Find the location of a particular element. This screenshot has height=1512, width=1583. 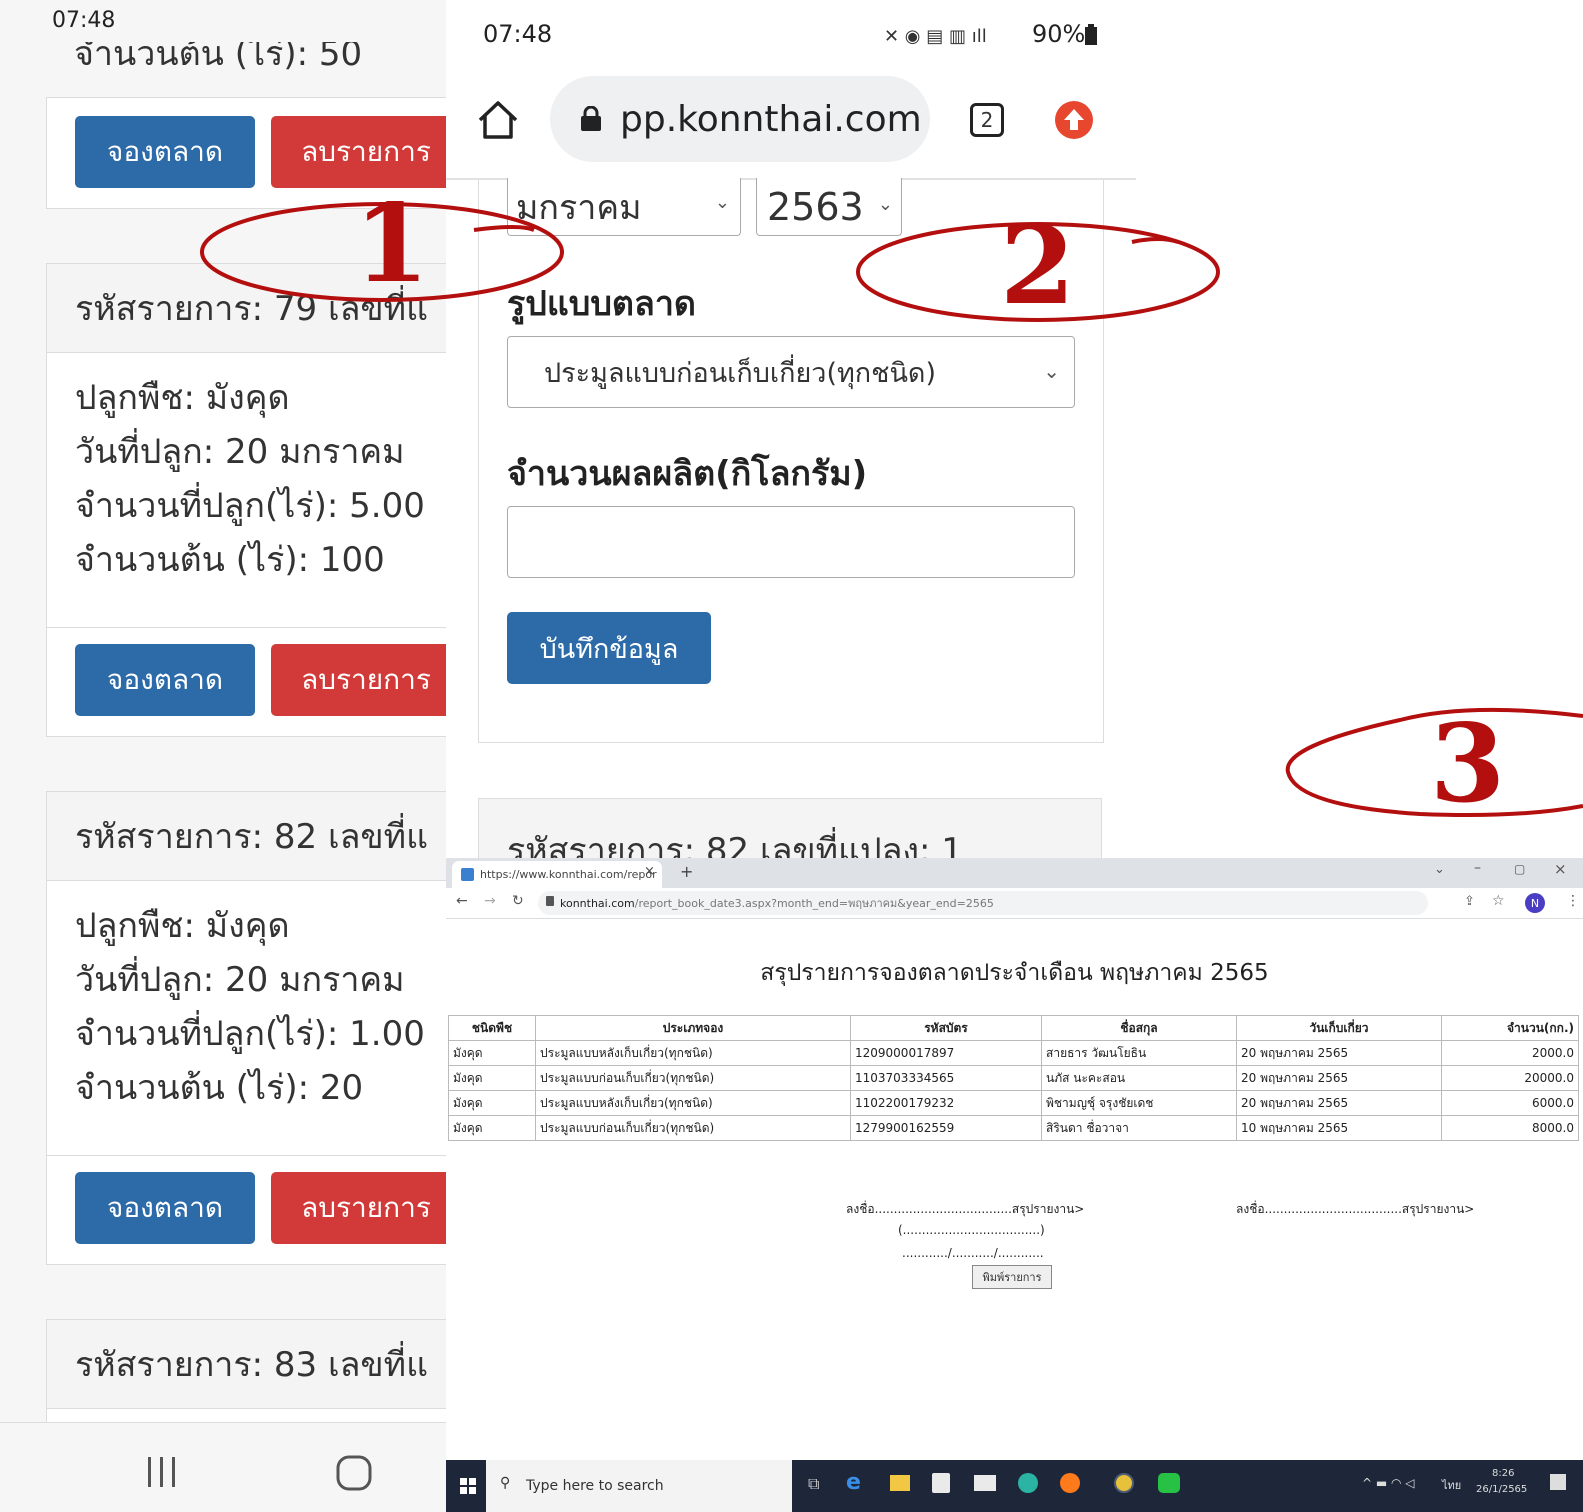

annotation-number-2: 2 is located at coordinates (1038, 266).